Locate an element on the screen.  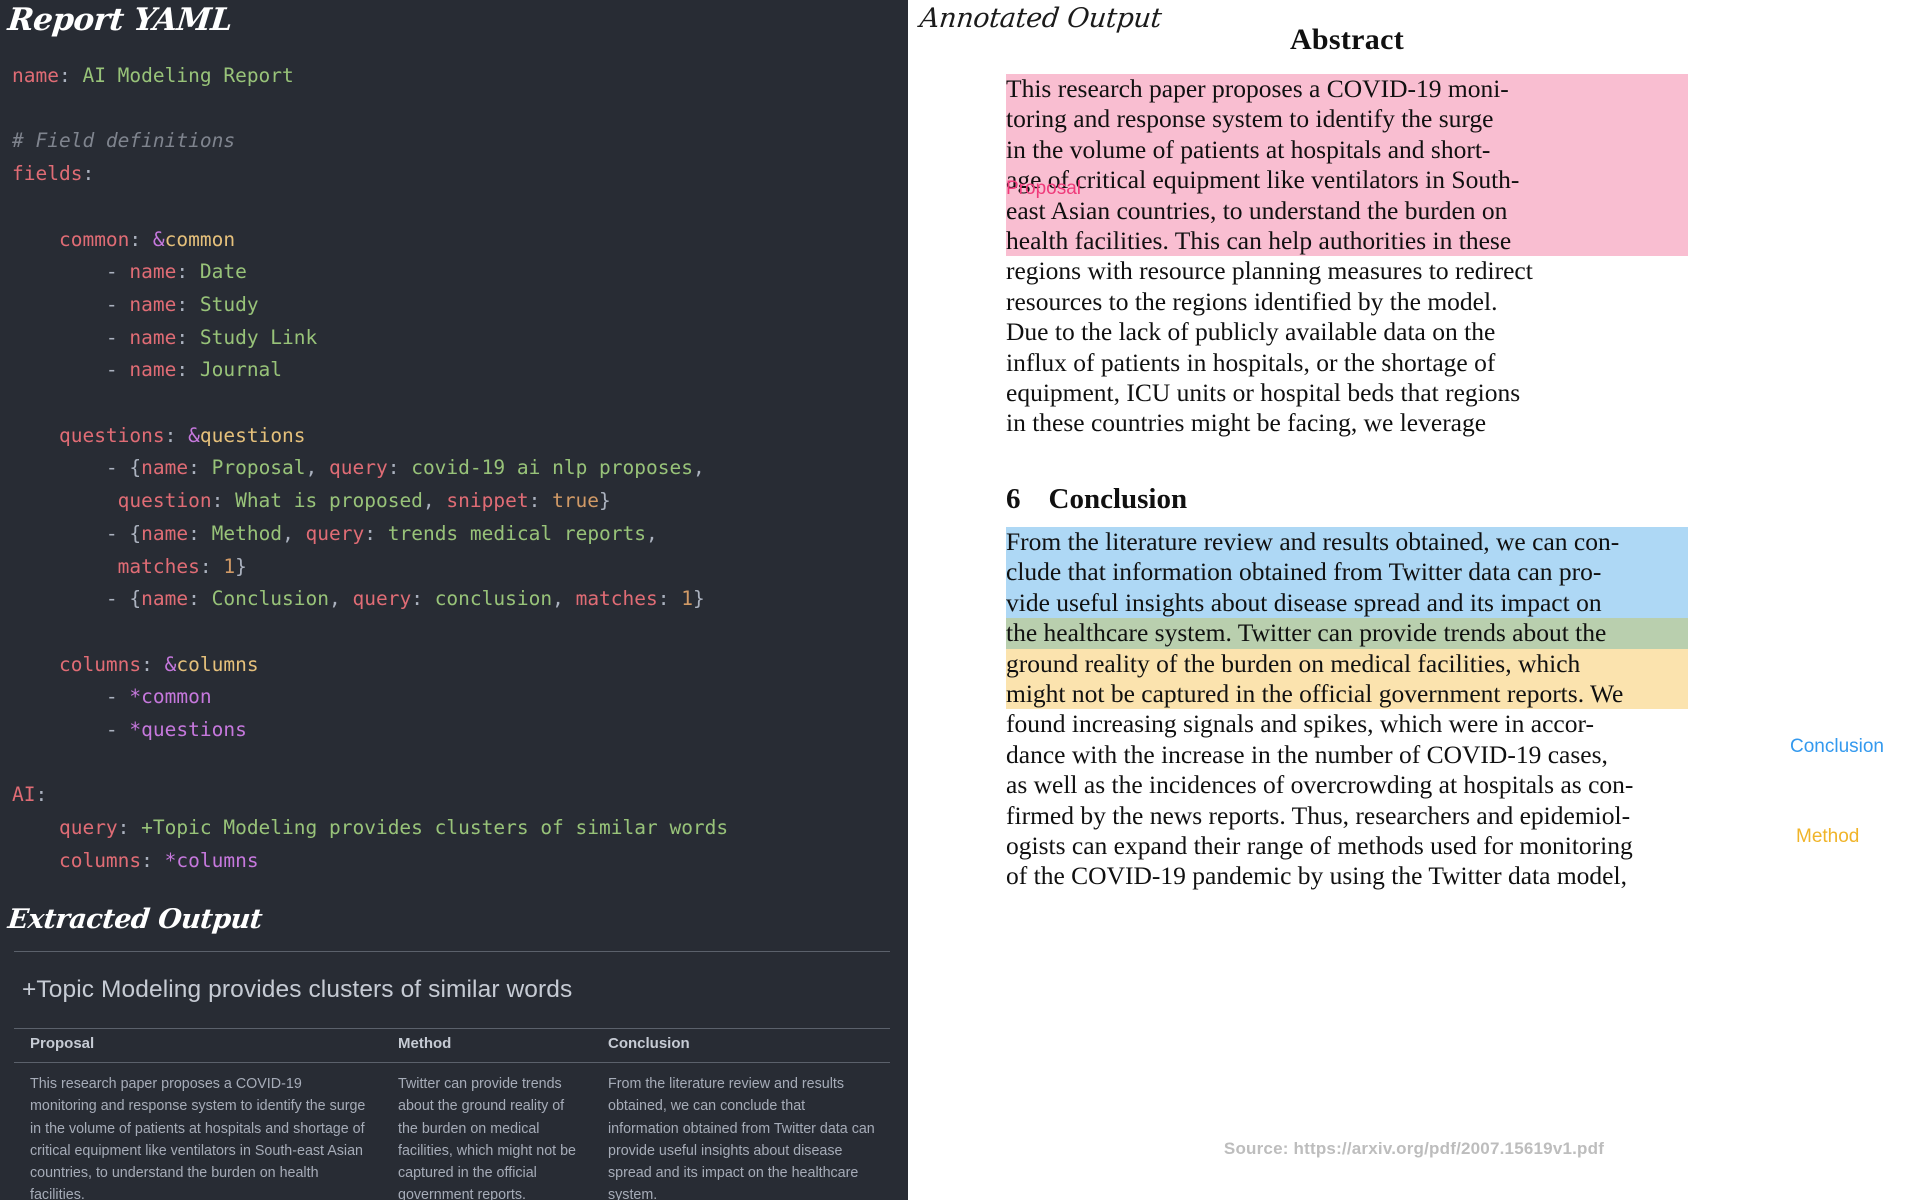
yaml-ai-columns-key: columns is located at coordinates (100, 860).